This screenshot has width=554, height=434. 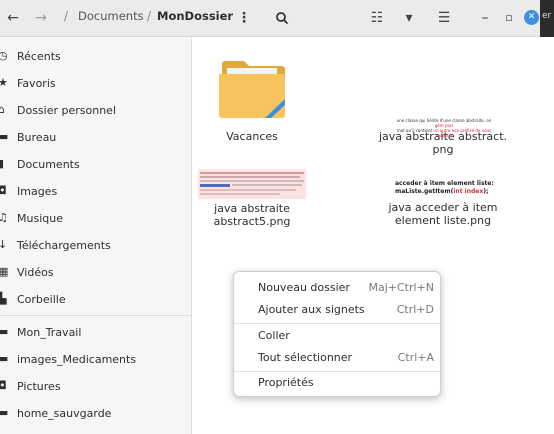 What do you see at coordinates (3, 190) in the screenshot?
I see `camera-icon: ◘` at bounding box center [3, 190].